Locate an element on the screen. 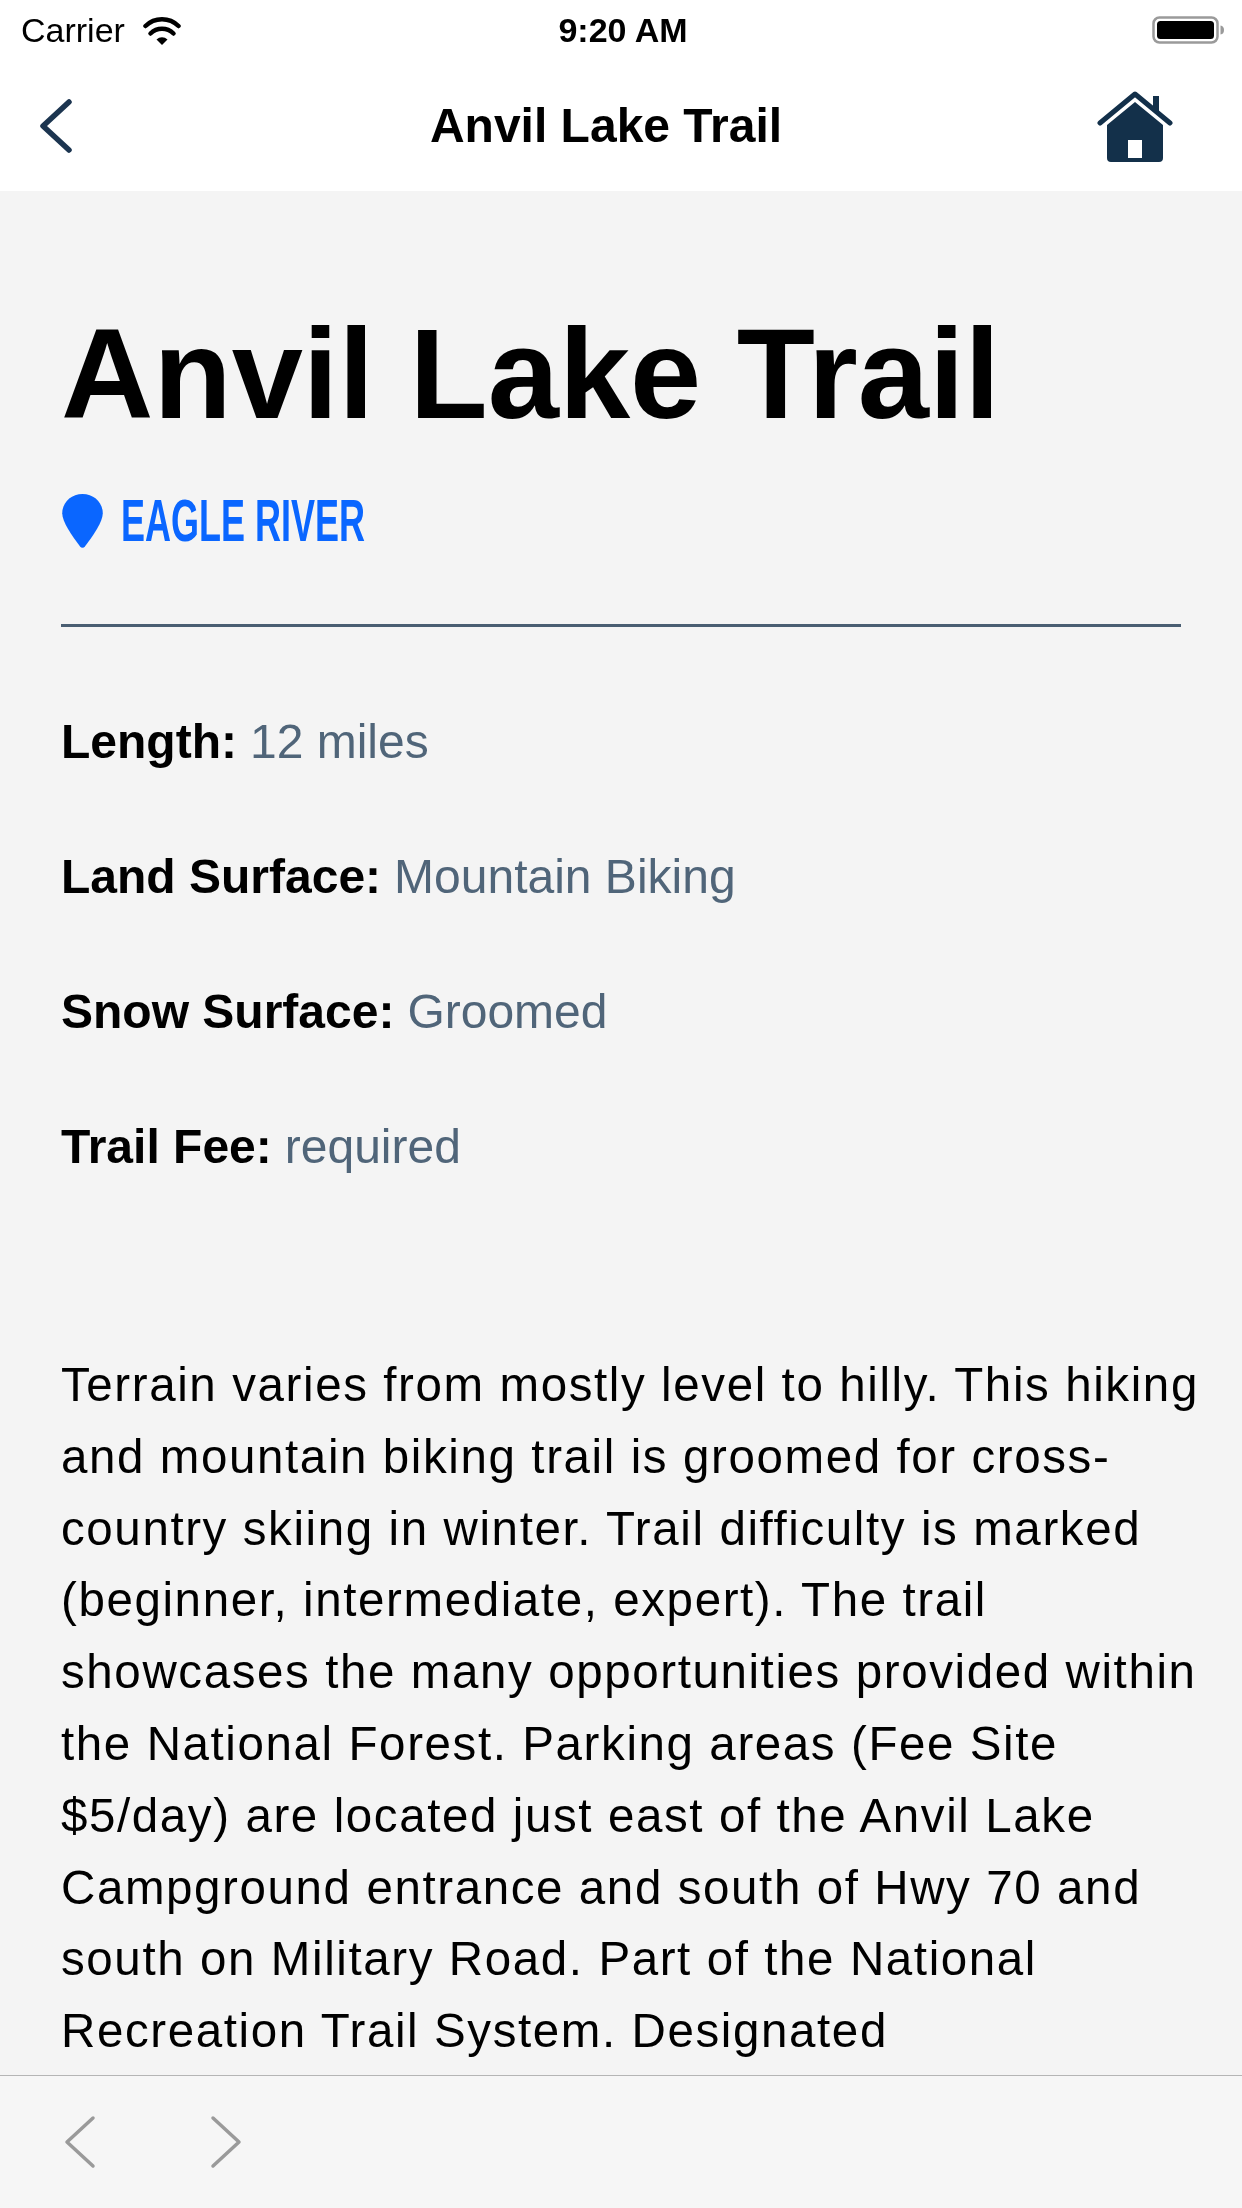 The height and width of the screenshot is (2208, 1242). location-pin-icon is located at coordinates (82, 521).